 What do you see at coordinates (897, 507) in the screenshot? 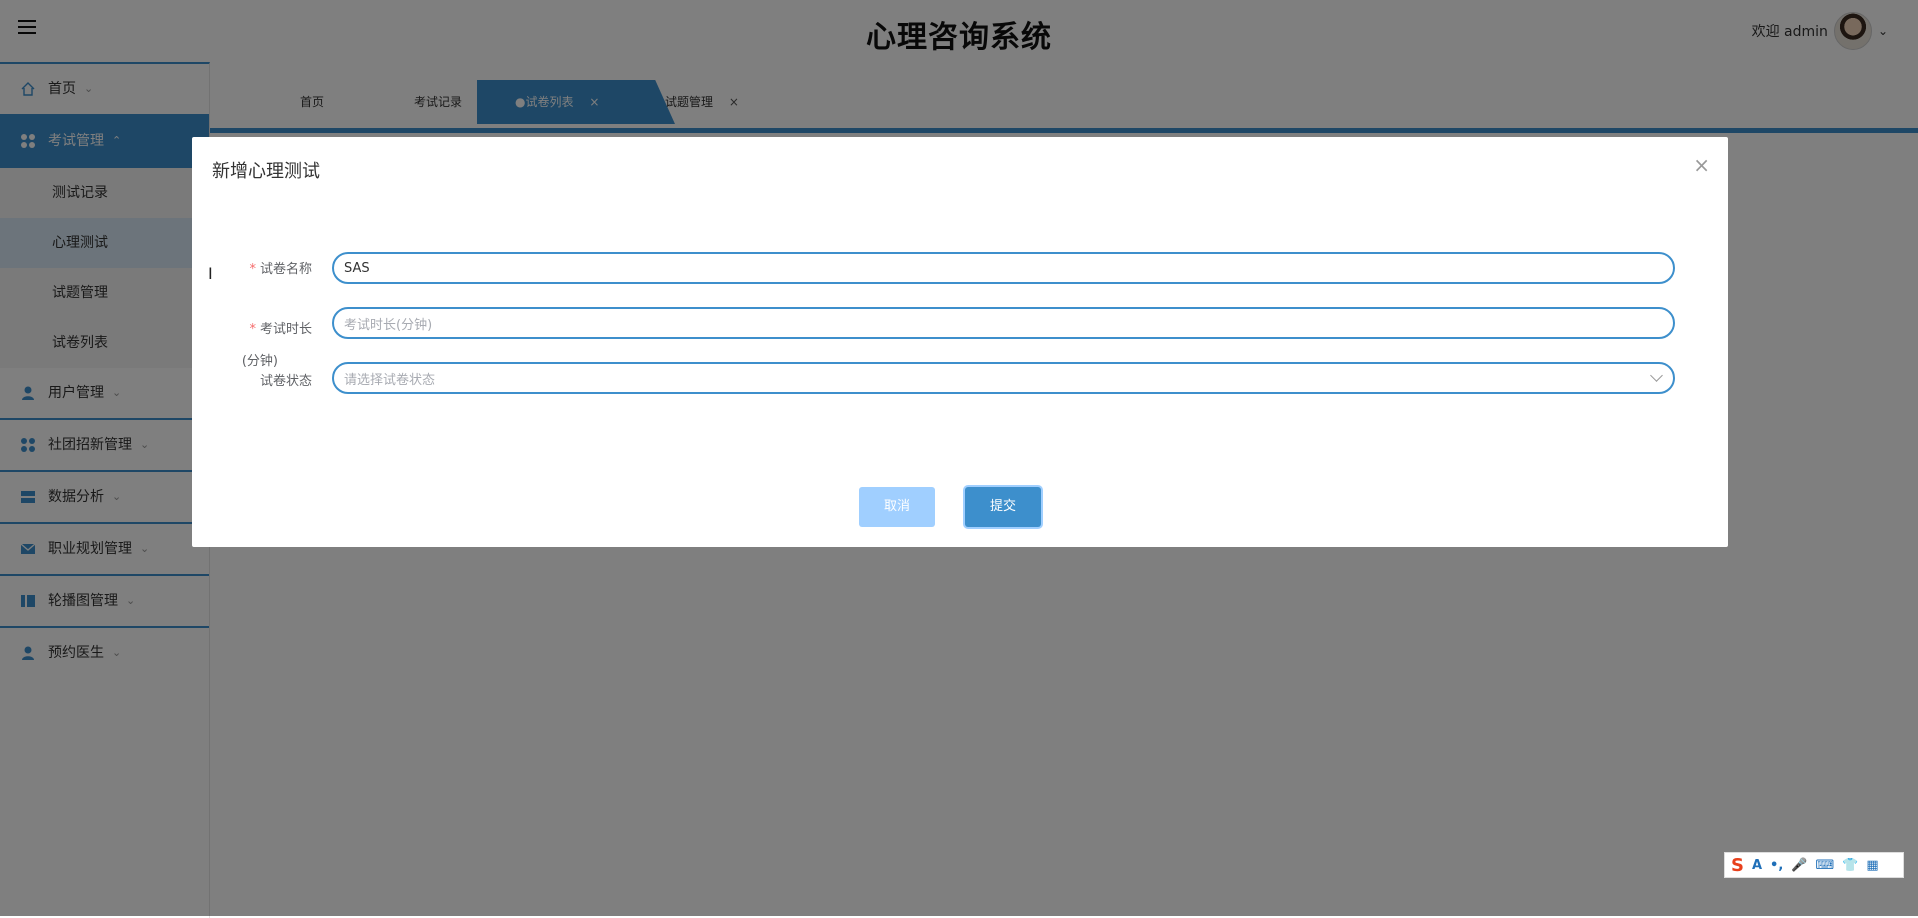
I see `cancel-button: 取消` at bounding box center [897, 507].